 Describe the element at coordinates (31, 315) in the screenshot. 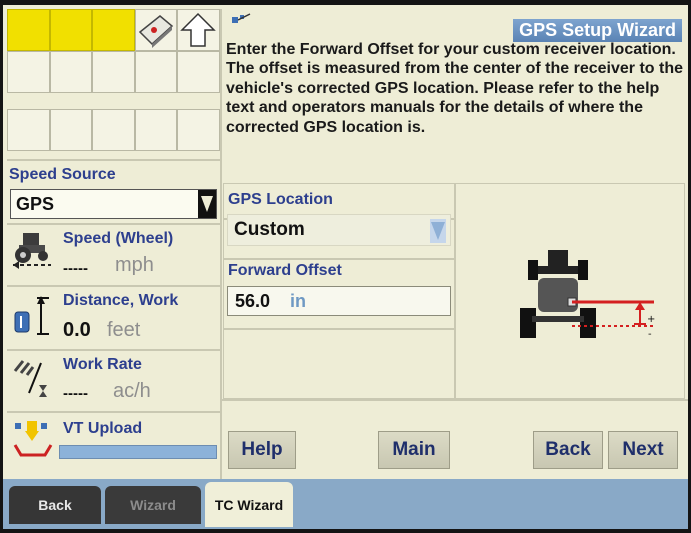

I see `distance-work-icon` at that location.